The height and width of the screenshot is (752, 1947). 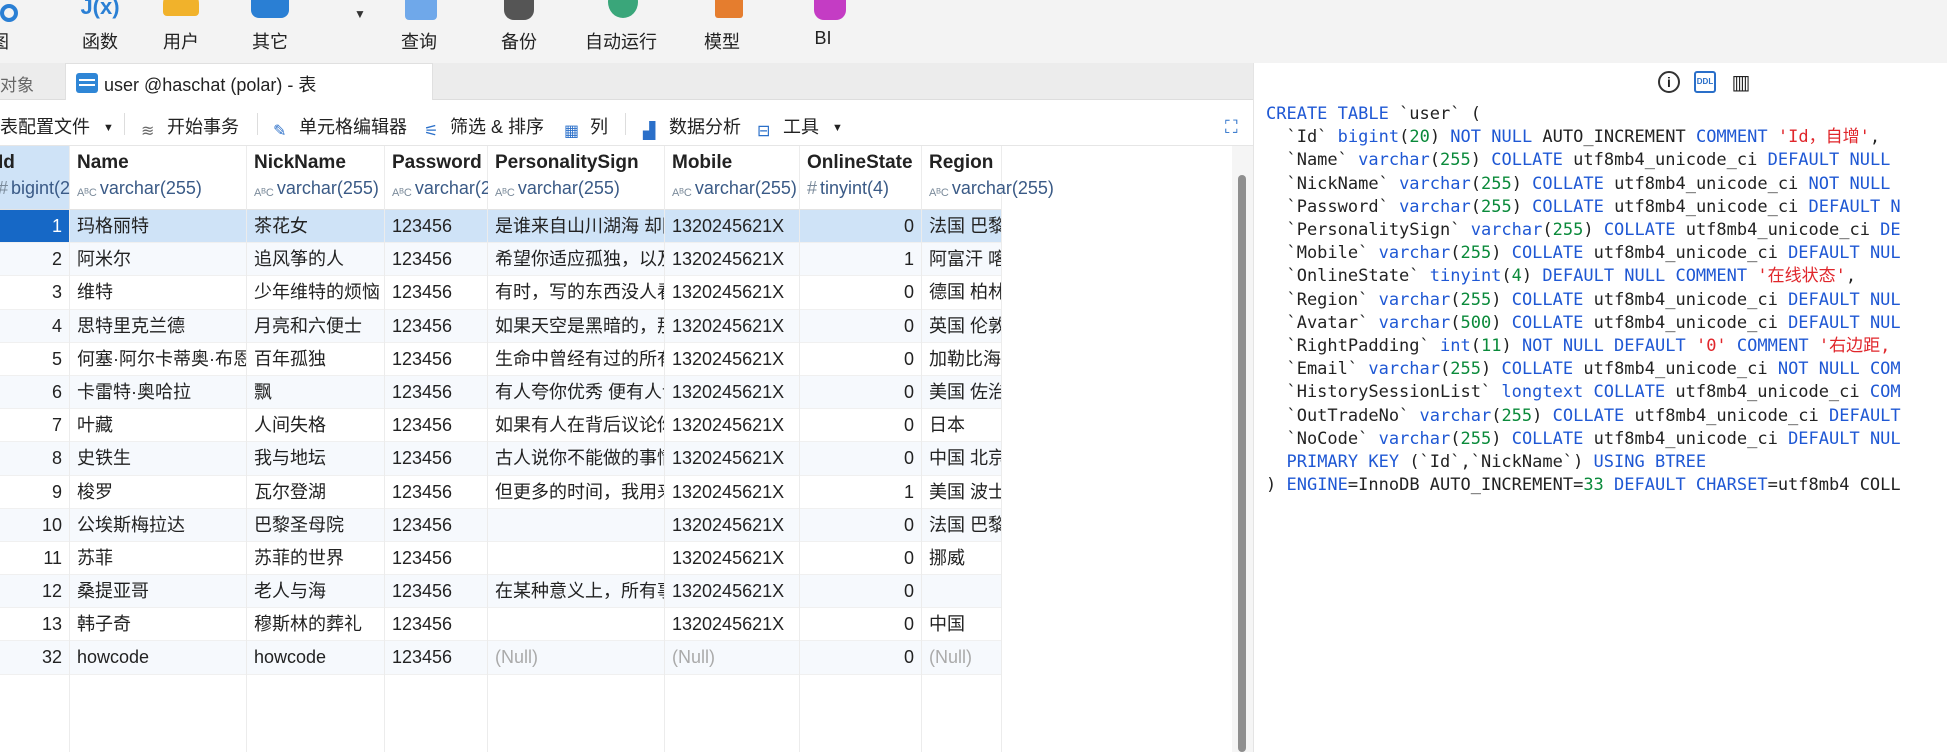 I want to click on table-cell: 人间失格, so click(x=315, y=426).